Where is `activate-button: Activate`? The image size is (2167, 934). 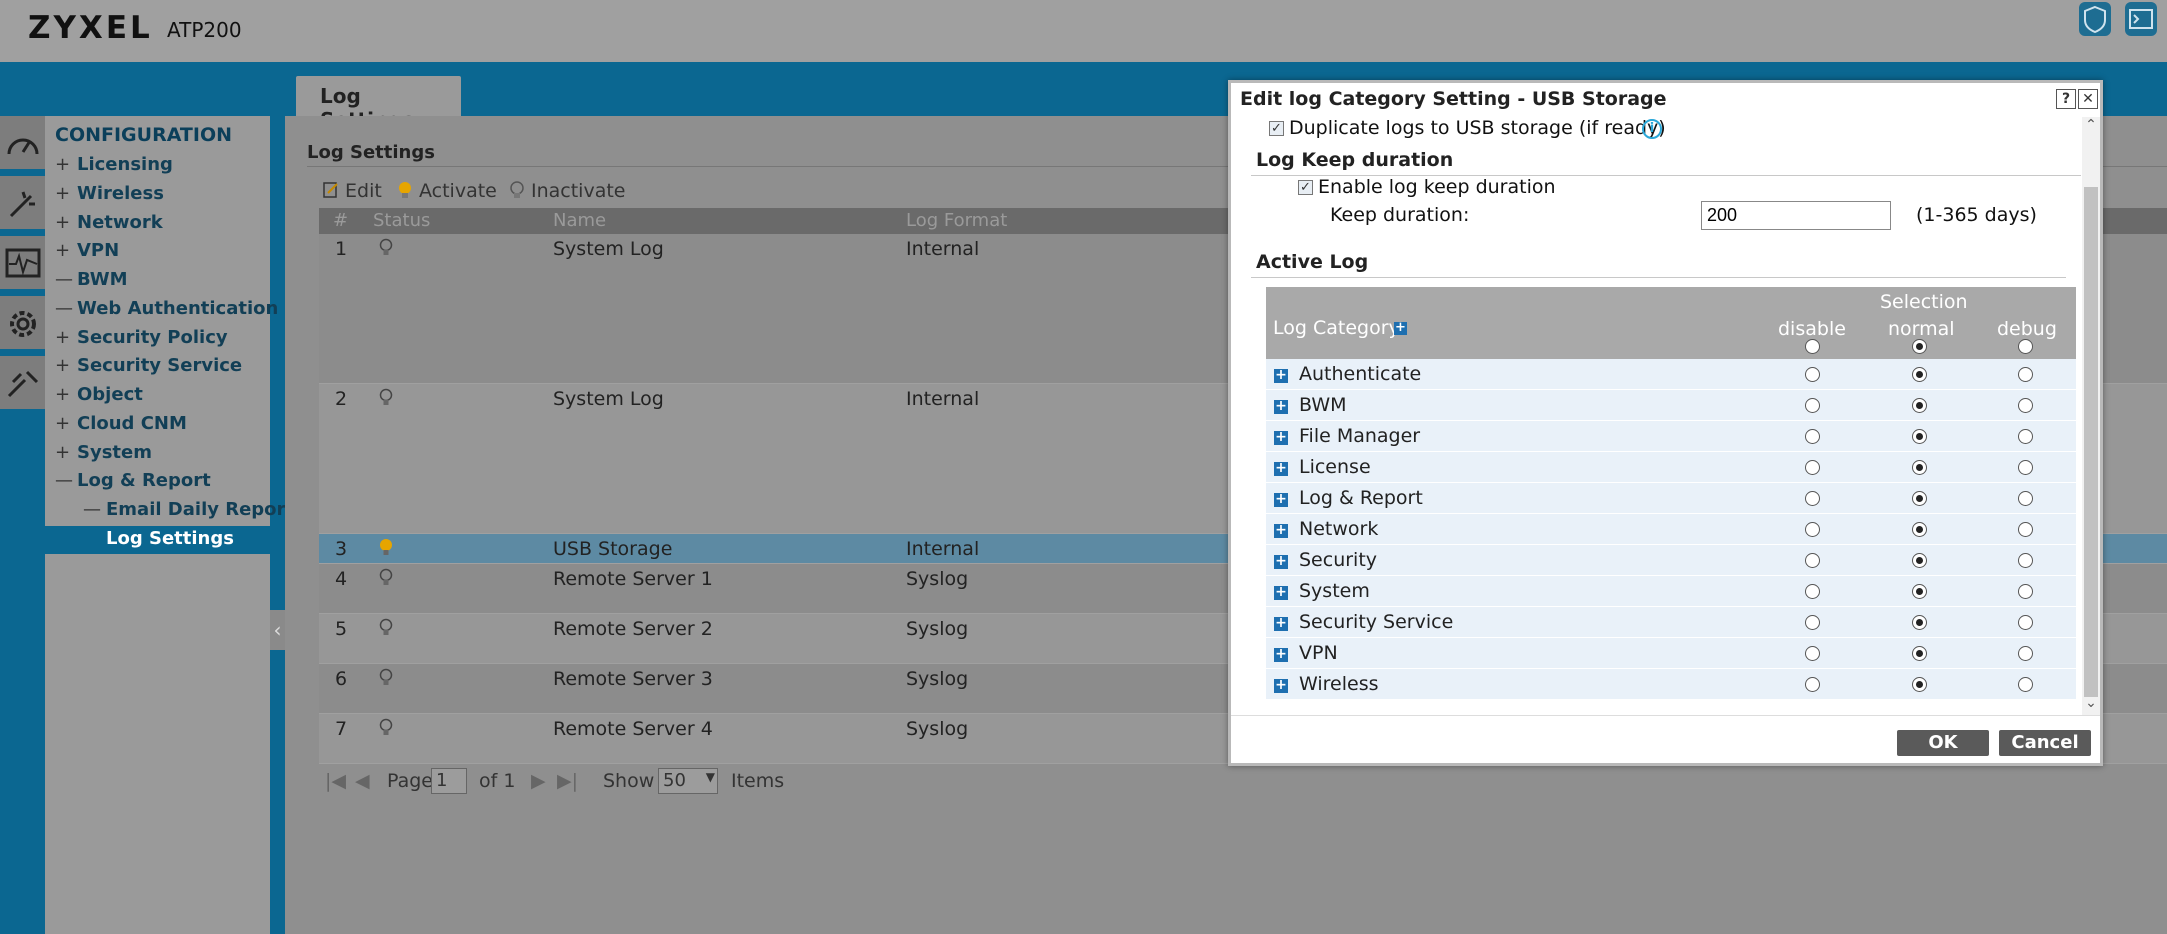
activate-button: Activate is located at coordinates (447, 191).